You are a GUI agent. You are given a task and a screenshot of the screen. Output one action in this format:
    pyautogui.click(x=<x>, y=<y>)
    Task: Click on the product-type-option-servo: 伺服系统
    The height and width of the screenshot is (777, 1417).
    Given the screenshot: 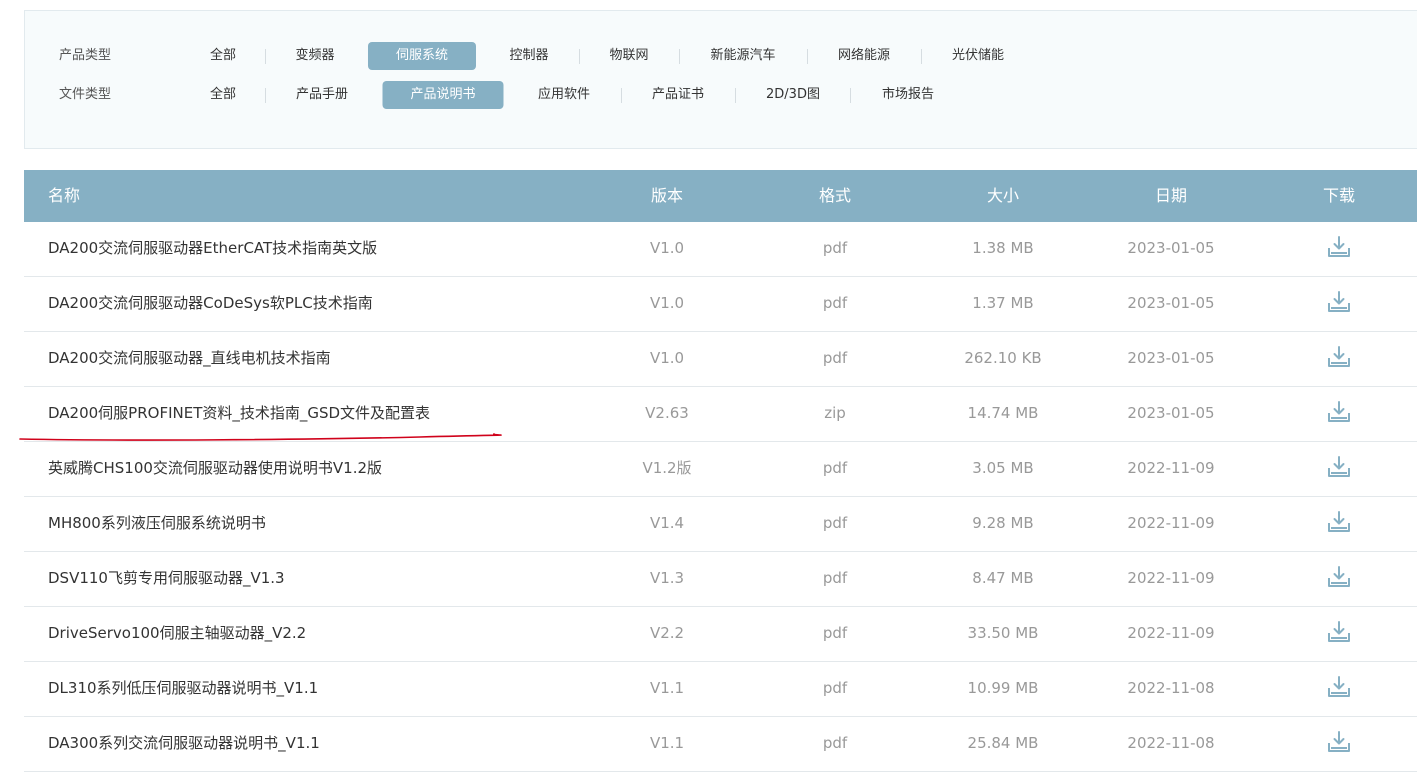 What is the action you would take?
    pyautogui.click(x=422, y=56)
    